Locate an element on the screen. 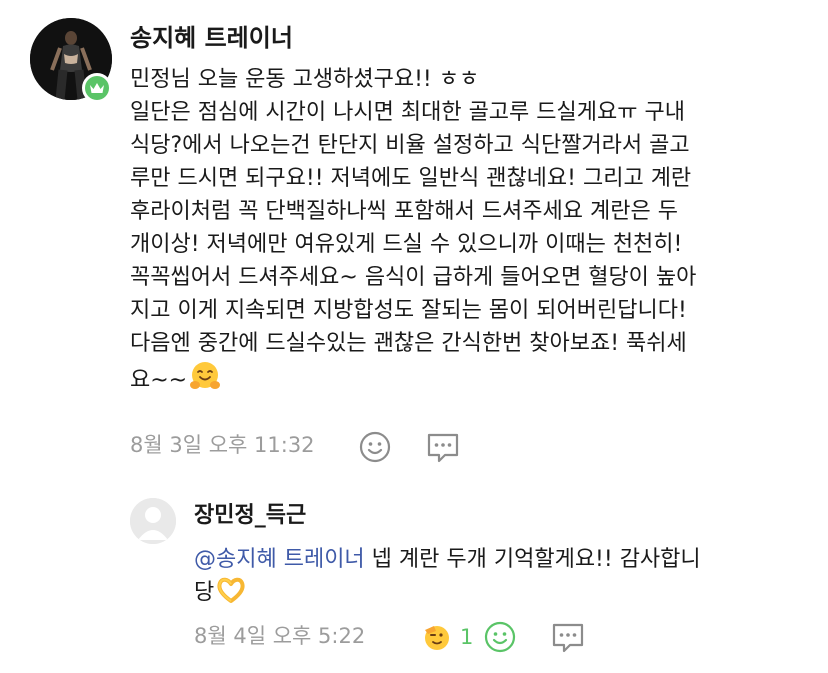 Image resolution: width=828 pixels, height=673 pixels. comment-line: 지고 이게 지속되면 지방합성도 잘되는 몸이 되어버린답니다! is located at coordinates (408, 310).